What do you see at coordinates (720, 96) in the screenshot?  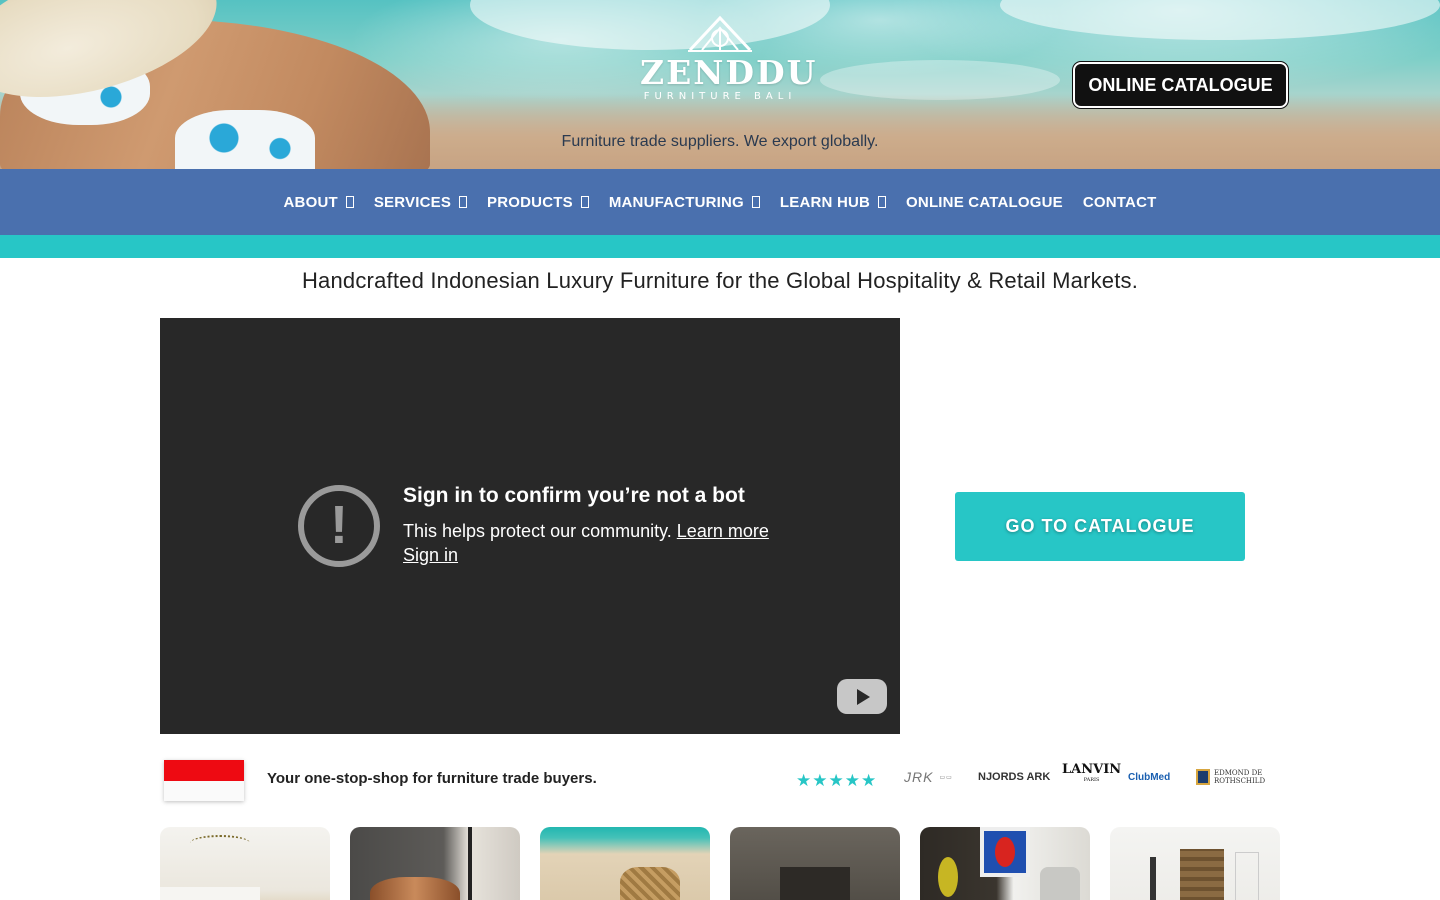 I see `logo-subtitle: FURNITURE BALI` at bounding box center [720, 96].